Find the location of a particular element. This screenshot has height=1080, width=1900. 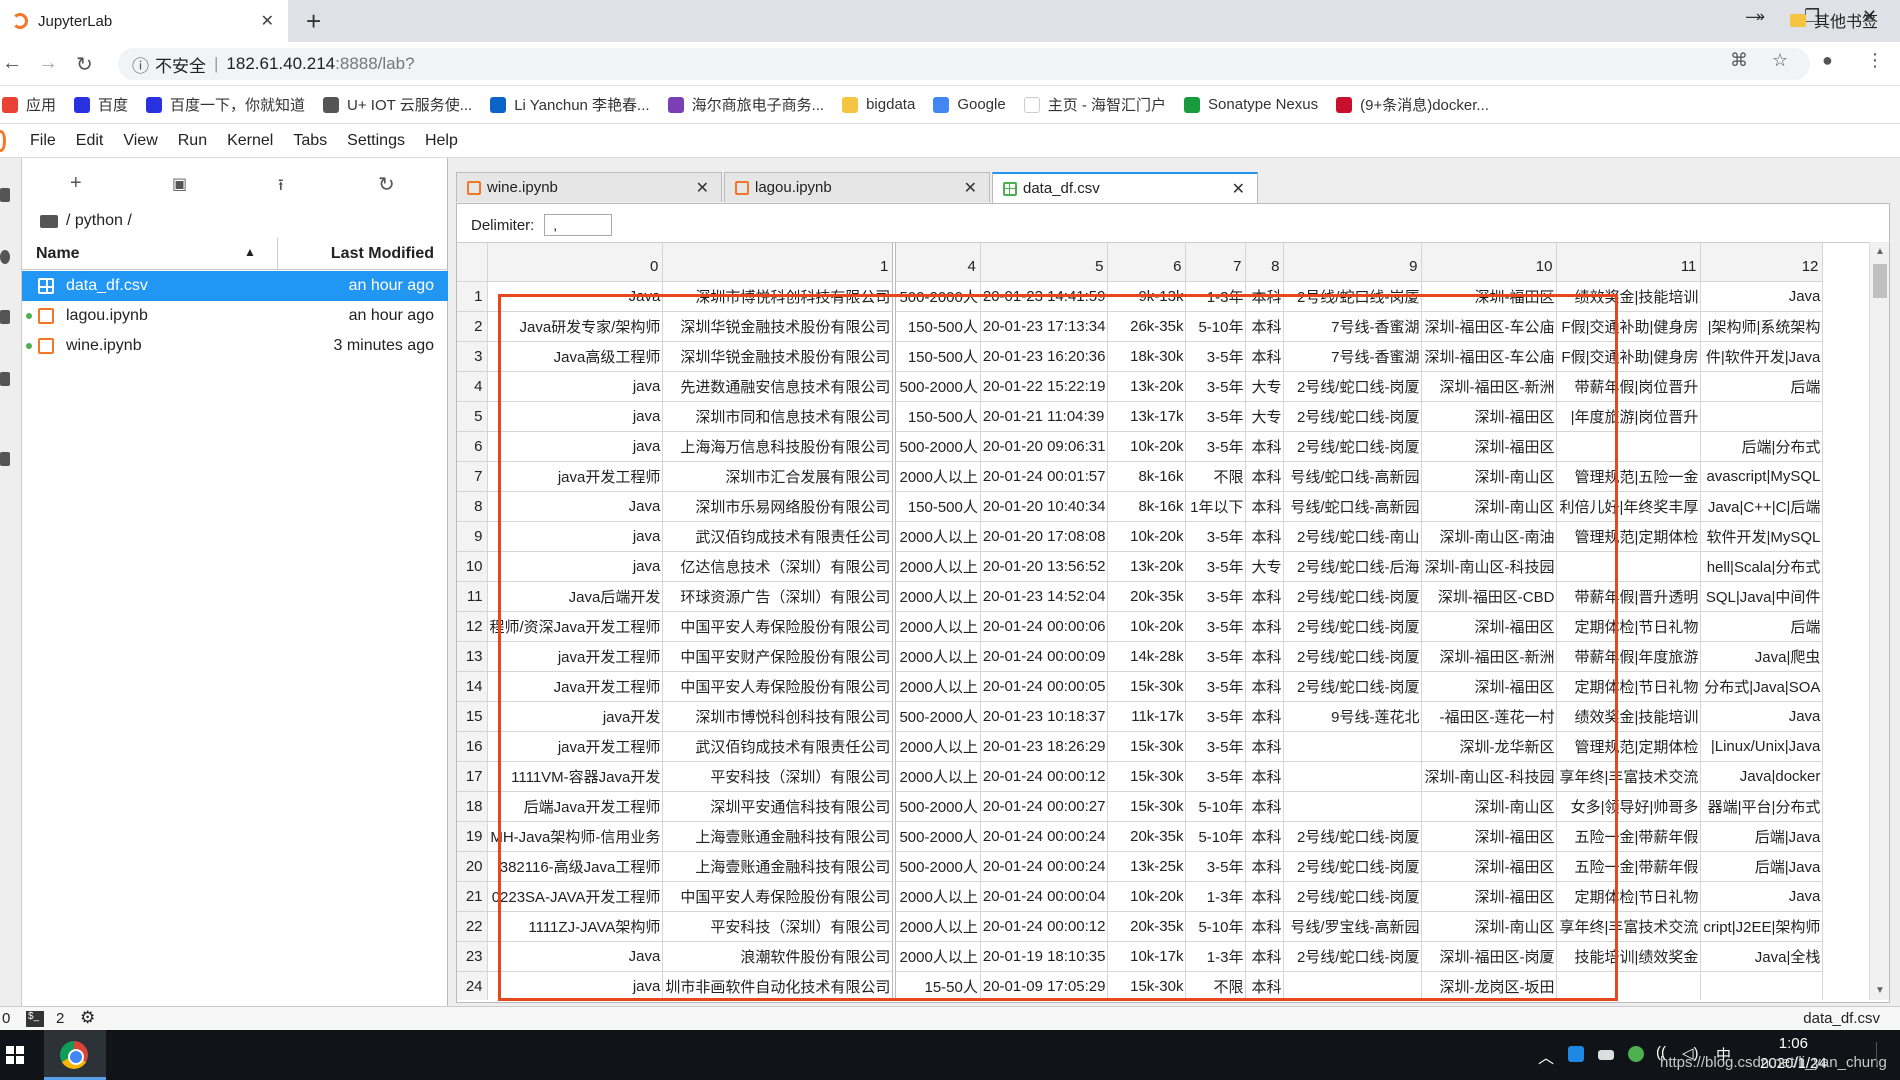

grid-cell: 五险一金|带薪年假 is located at coordinates (1629, 866).